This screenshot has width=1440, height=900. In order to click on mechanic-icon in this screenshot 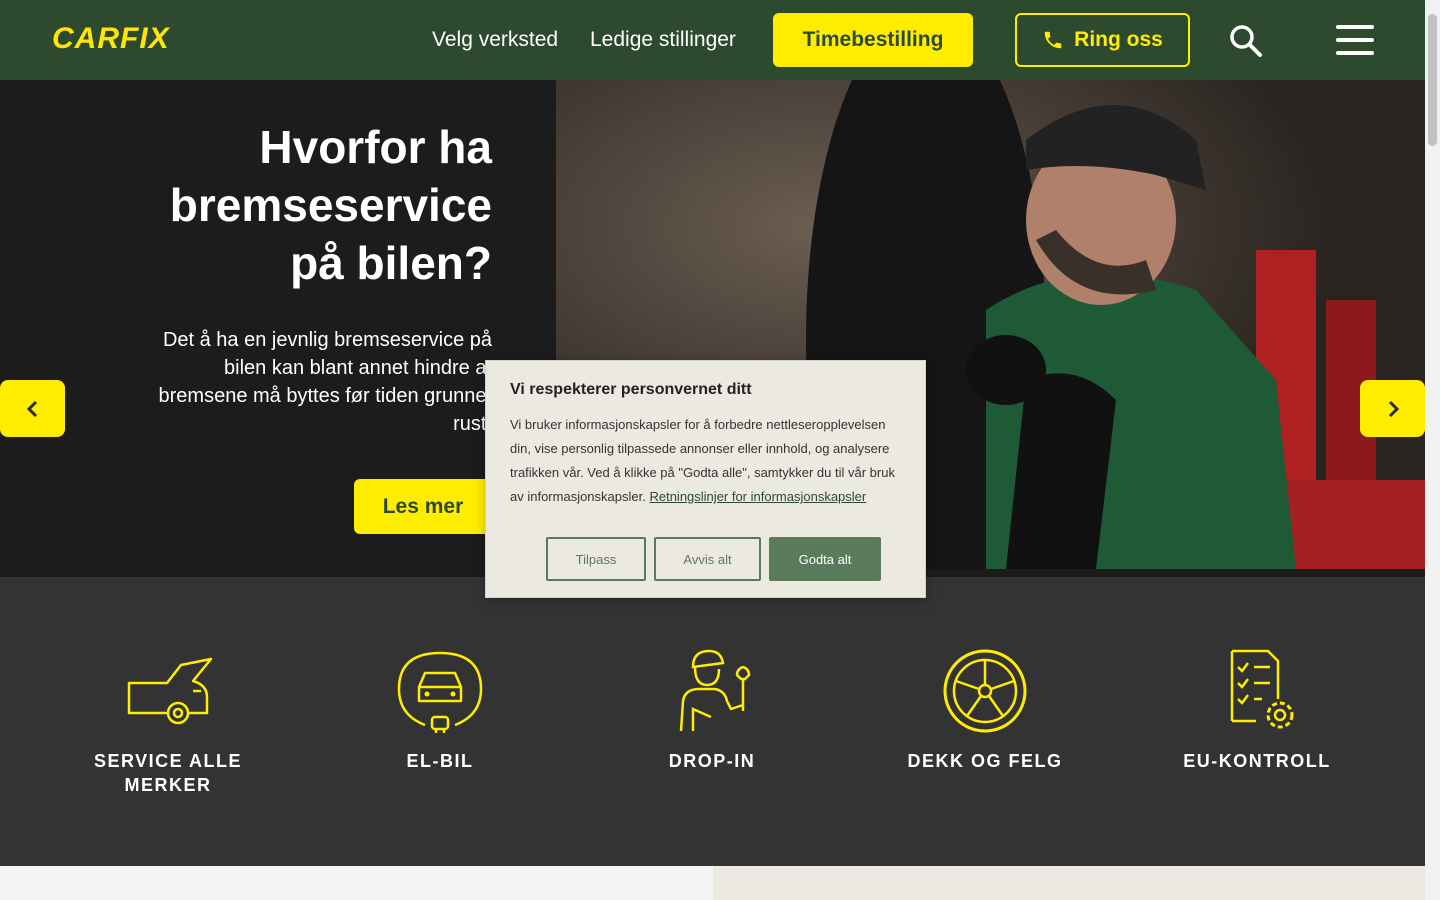, I will do `click(715, 690)`.